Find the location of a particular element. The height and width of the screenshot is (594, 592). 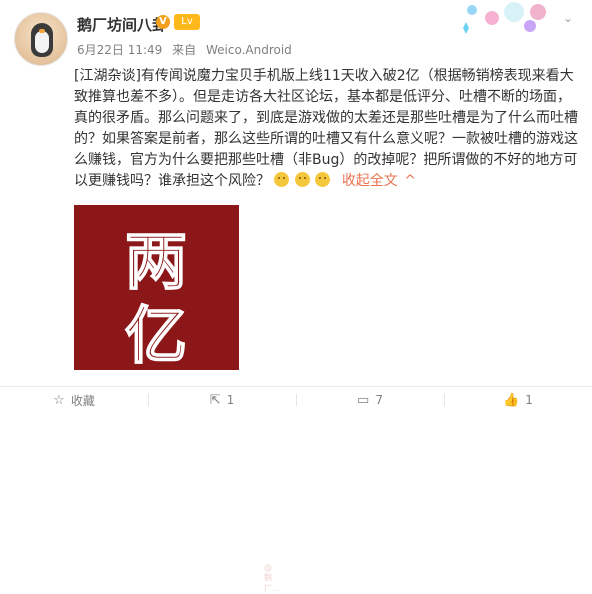

avatar is located at coordinates (41, 39).